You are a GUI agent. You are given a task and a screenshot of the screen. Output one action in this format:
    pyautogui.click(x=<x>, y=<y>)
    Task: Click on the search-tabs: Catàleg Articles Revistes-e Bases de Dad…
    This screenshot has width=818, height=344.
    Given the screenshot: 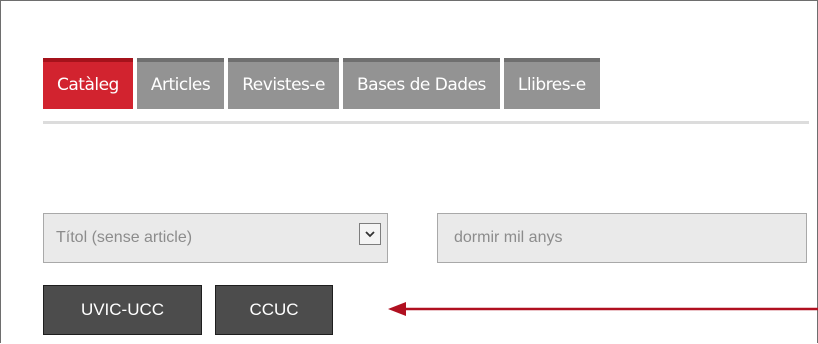 What is the action you would take?
    pyautogui.click(x=321, y=83)
    